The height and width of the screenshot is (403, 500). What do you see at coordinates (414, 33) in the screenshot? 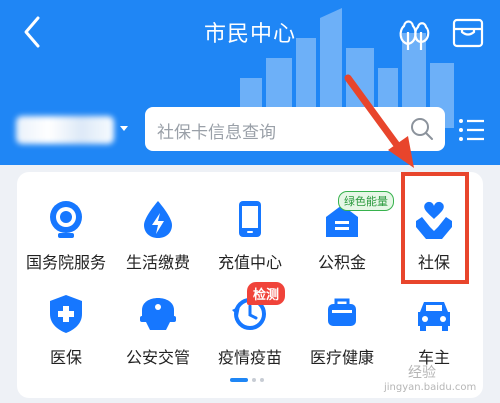
I see `tree-icon` at bounding box center [414, 33].